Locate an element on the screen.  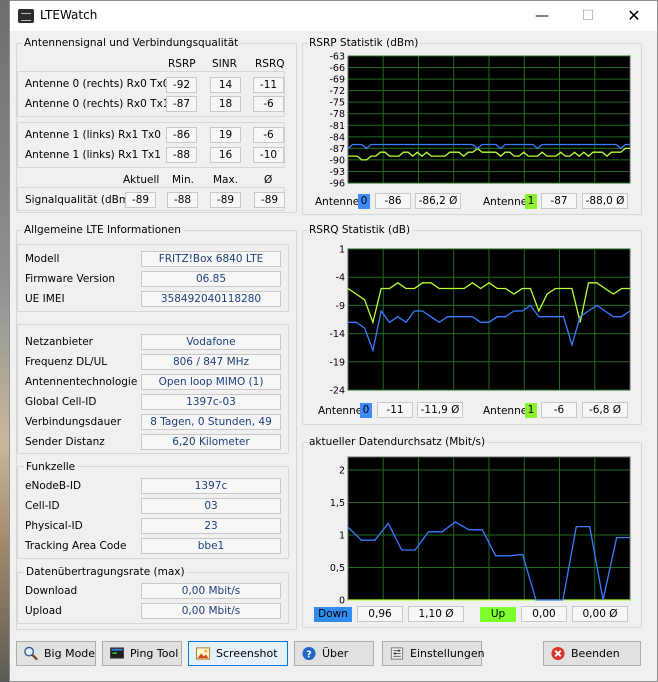
legend-avg: 1,10 Ø is located at coordinates (436, 614).